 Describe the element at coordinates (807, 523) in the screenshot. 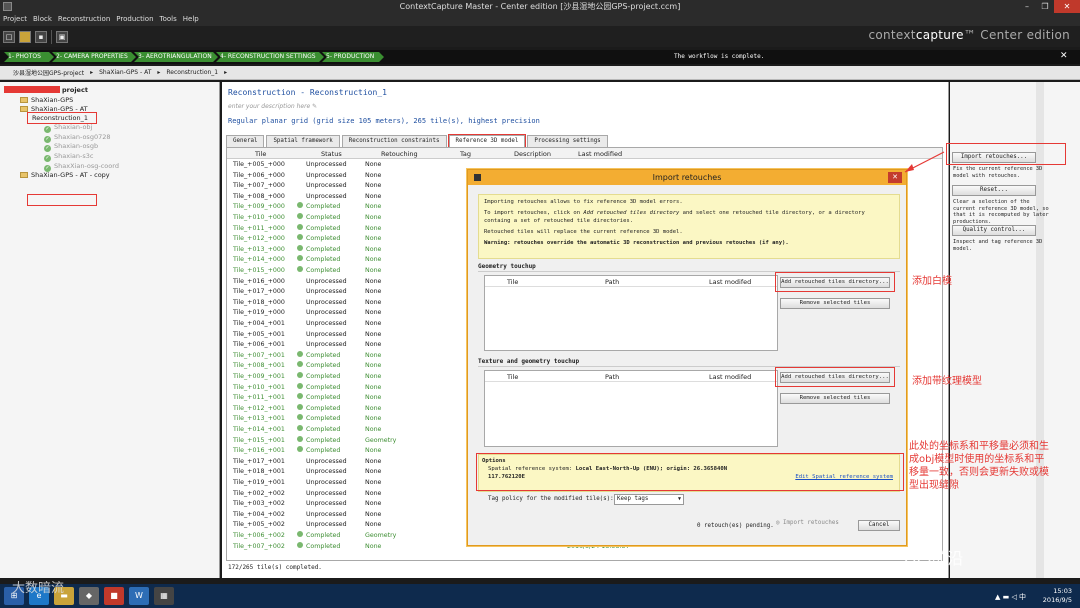

I see `import-retouches-dialog-button: ◎ Import retouches` at that location.